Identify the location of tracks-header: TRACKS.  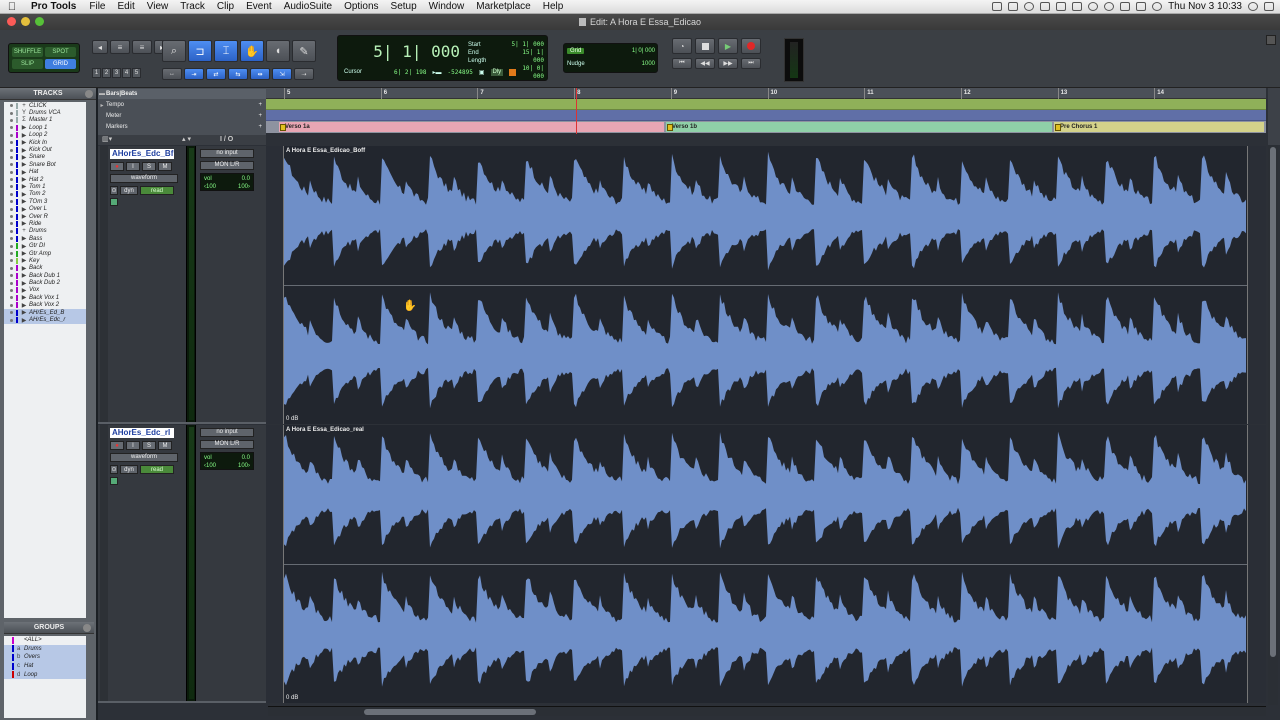
(48, 94).